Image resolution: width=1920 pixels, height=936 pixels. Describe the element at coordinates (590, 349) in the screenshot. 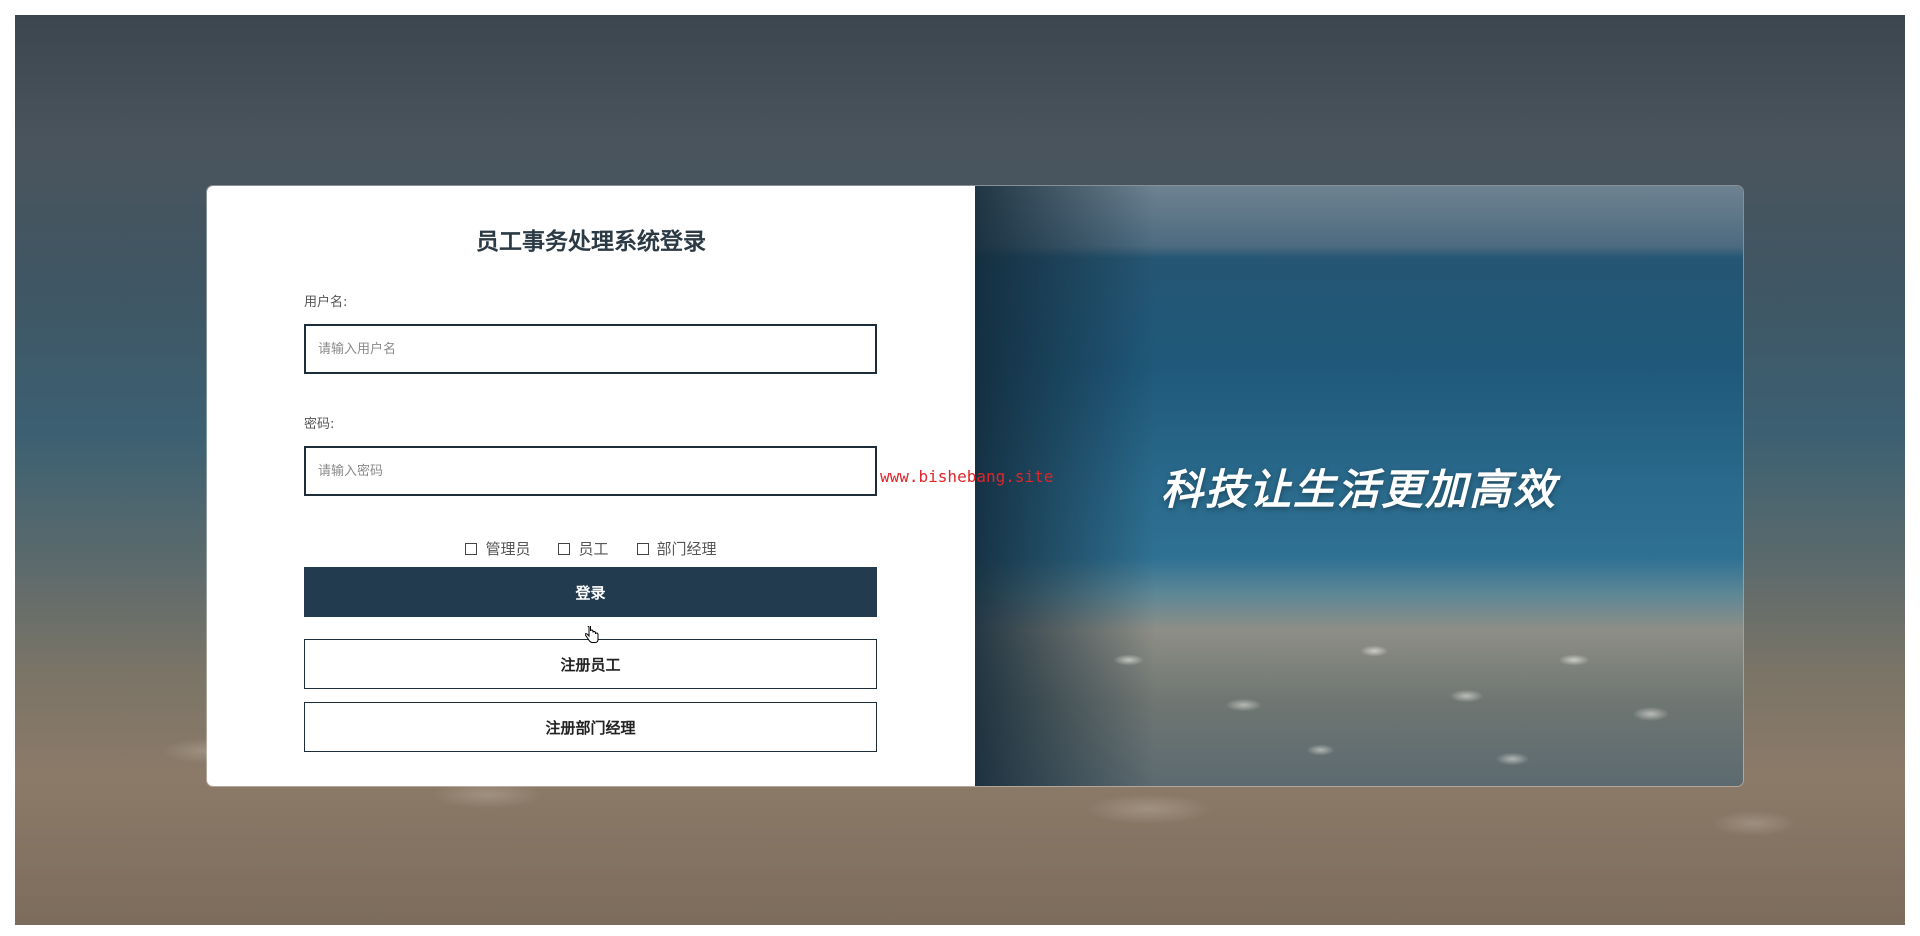

I see `username-input` at that location.